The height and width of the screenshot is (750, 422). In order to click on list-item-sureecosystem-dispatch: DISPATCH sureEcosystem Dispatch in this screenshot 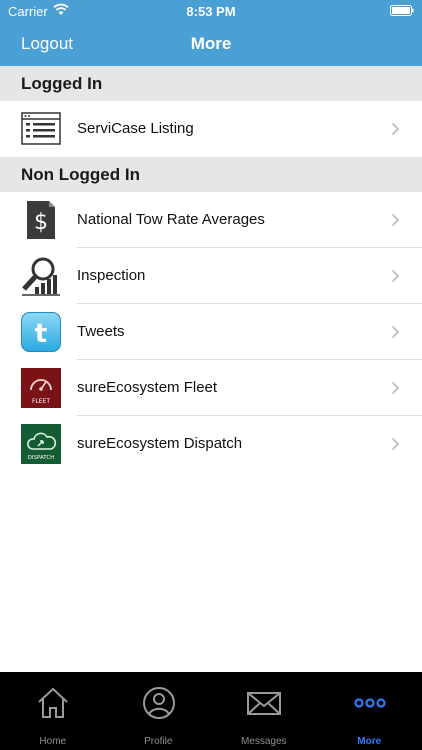, I will do `click(211, 444)`.